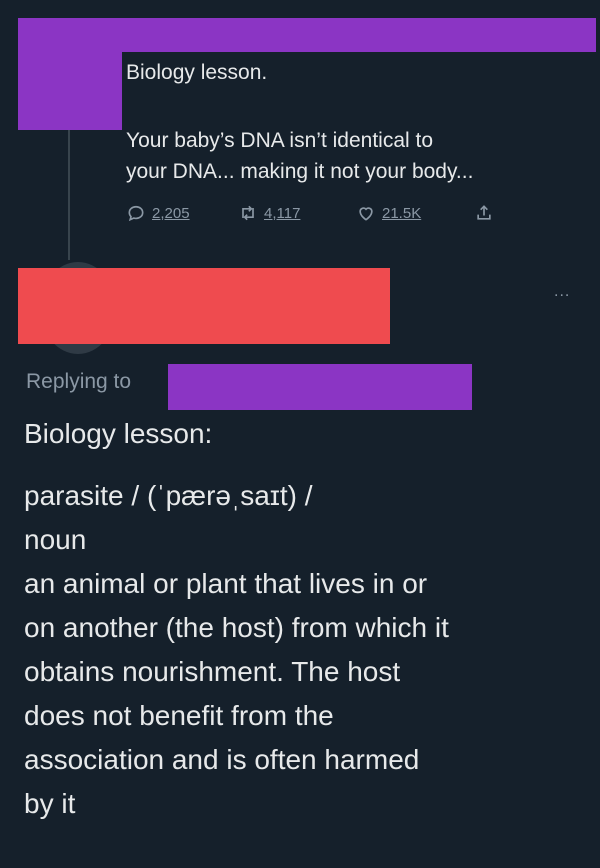 The image size is (600, 868). What do you see at coordinates (79, 381) in the screenshot?
I see `replying-to-label: Replying to` at bounding box center [79, 381].